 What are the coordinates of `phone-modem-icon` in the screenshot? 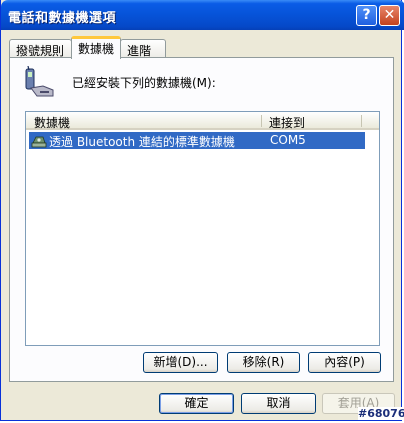 It's located at (39, 81).